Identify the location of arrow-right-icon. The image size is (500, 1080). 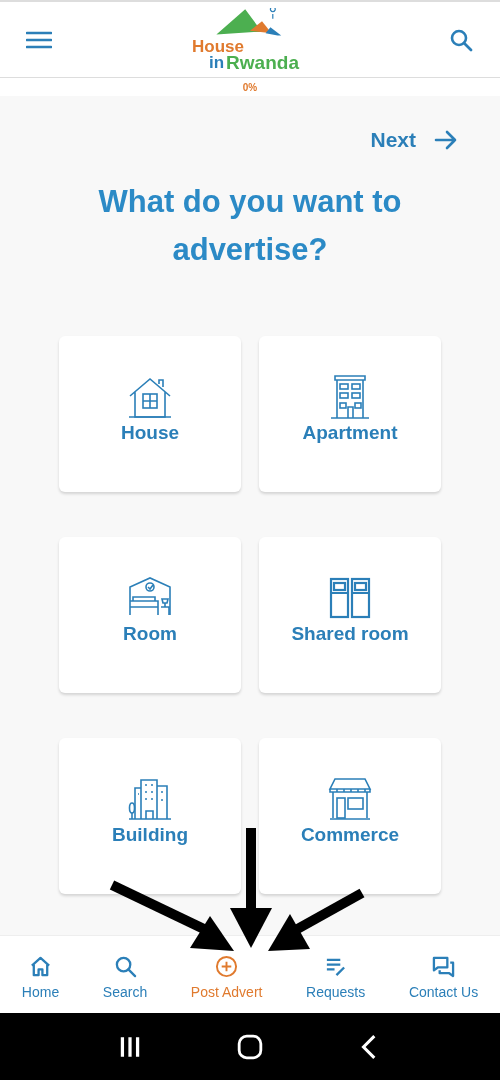
(446, 140).